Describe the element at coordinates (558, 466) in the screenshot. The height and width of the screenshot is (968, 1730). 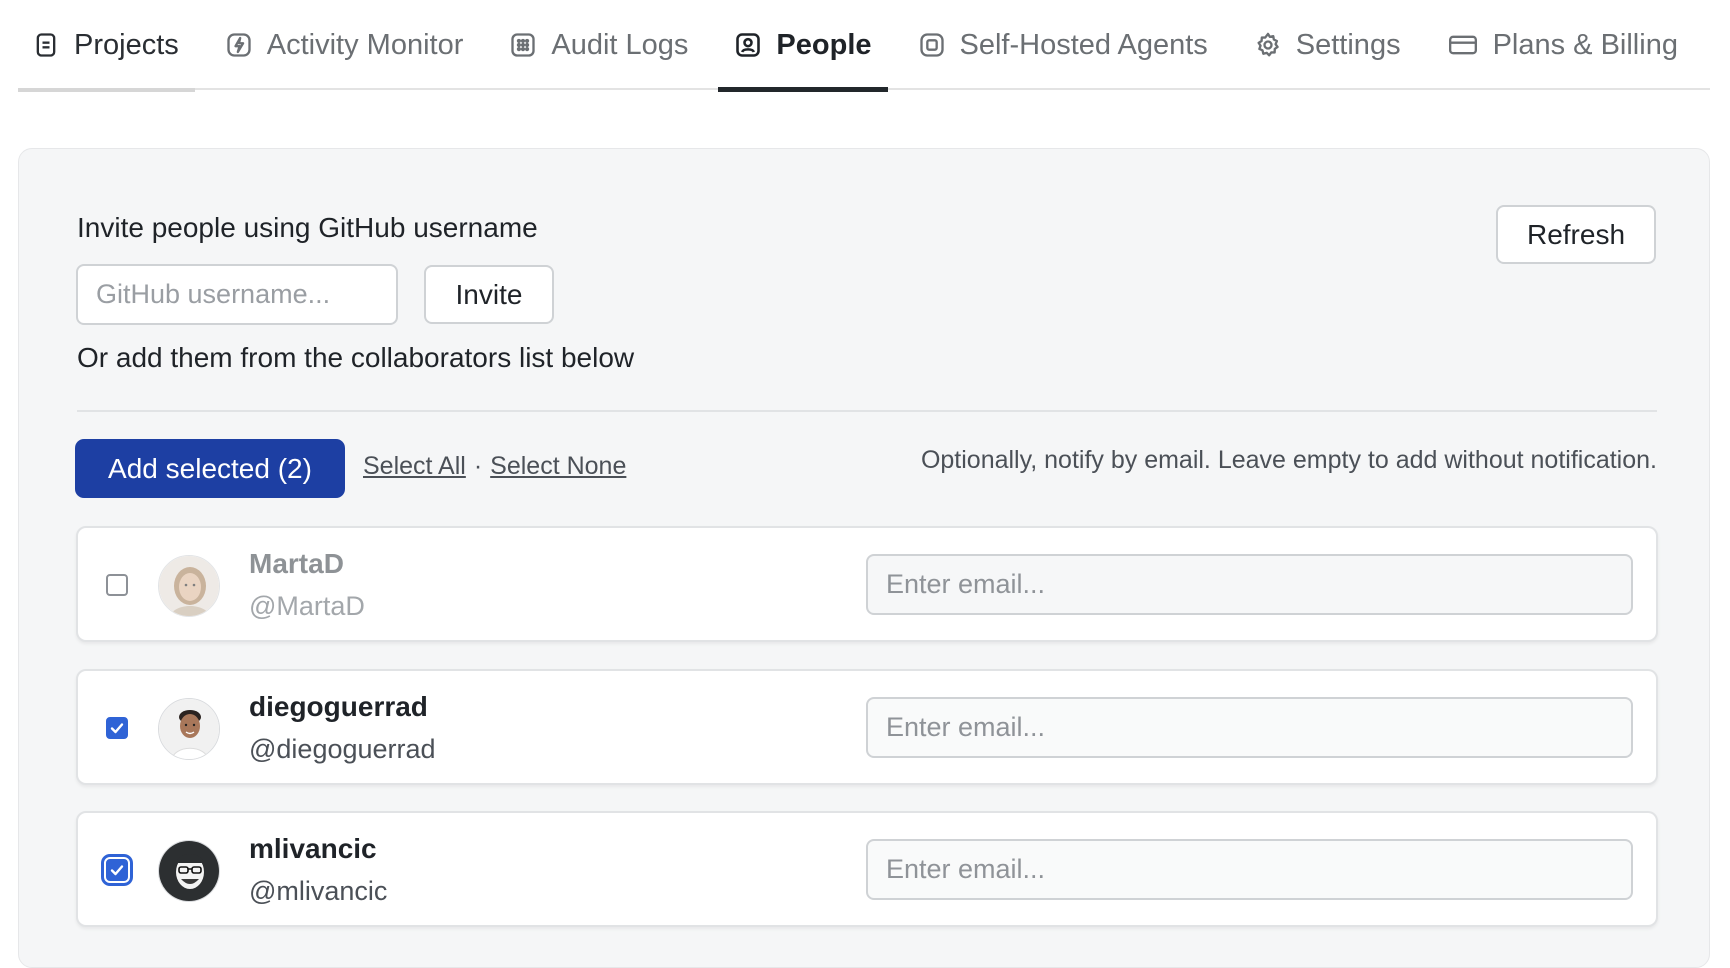
I see `select-none-link: Select None` at that location.